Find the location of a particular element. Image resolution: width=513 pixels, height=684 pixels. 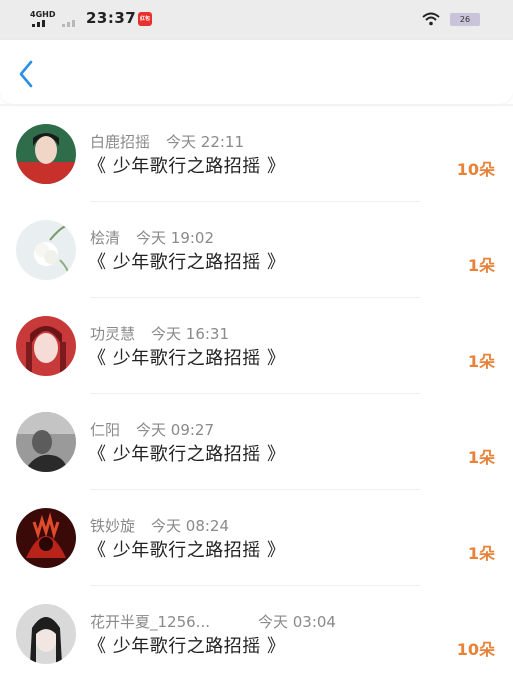

record-time: 今天 09:27 is located at coordinates (175, 429).